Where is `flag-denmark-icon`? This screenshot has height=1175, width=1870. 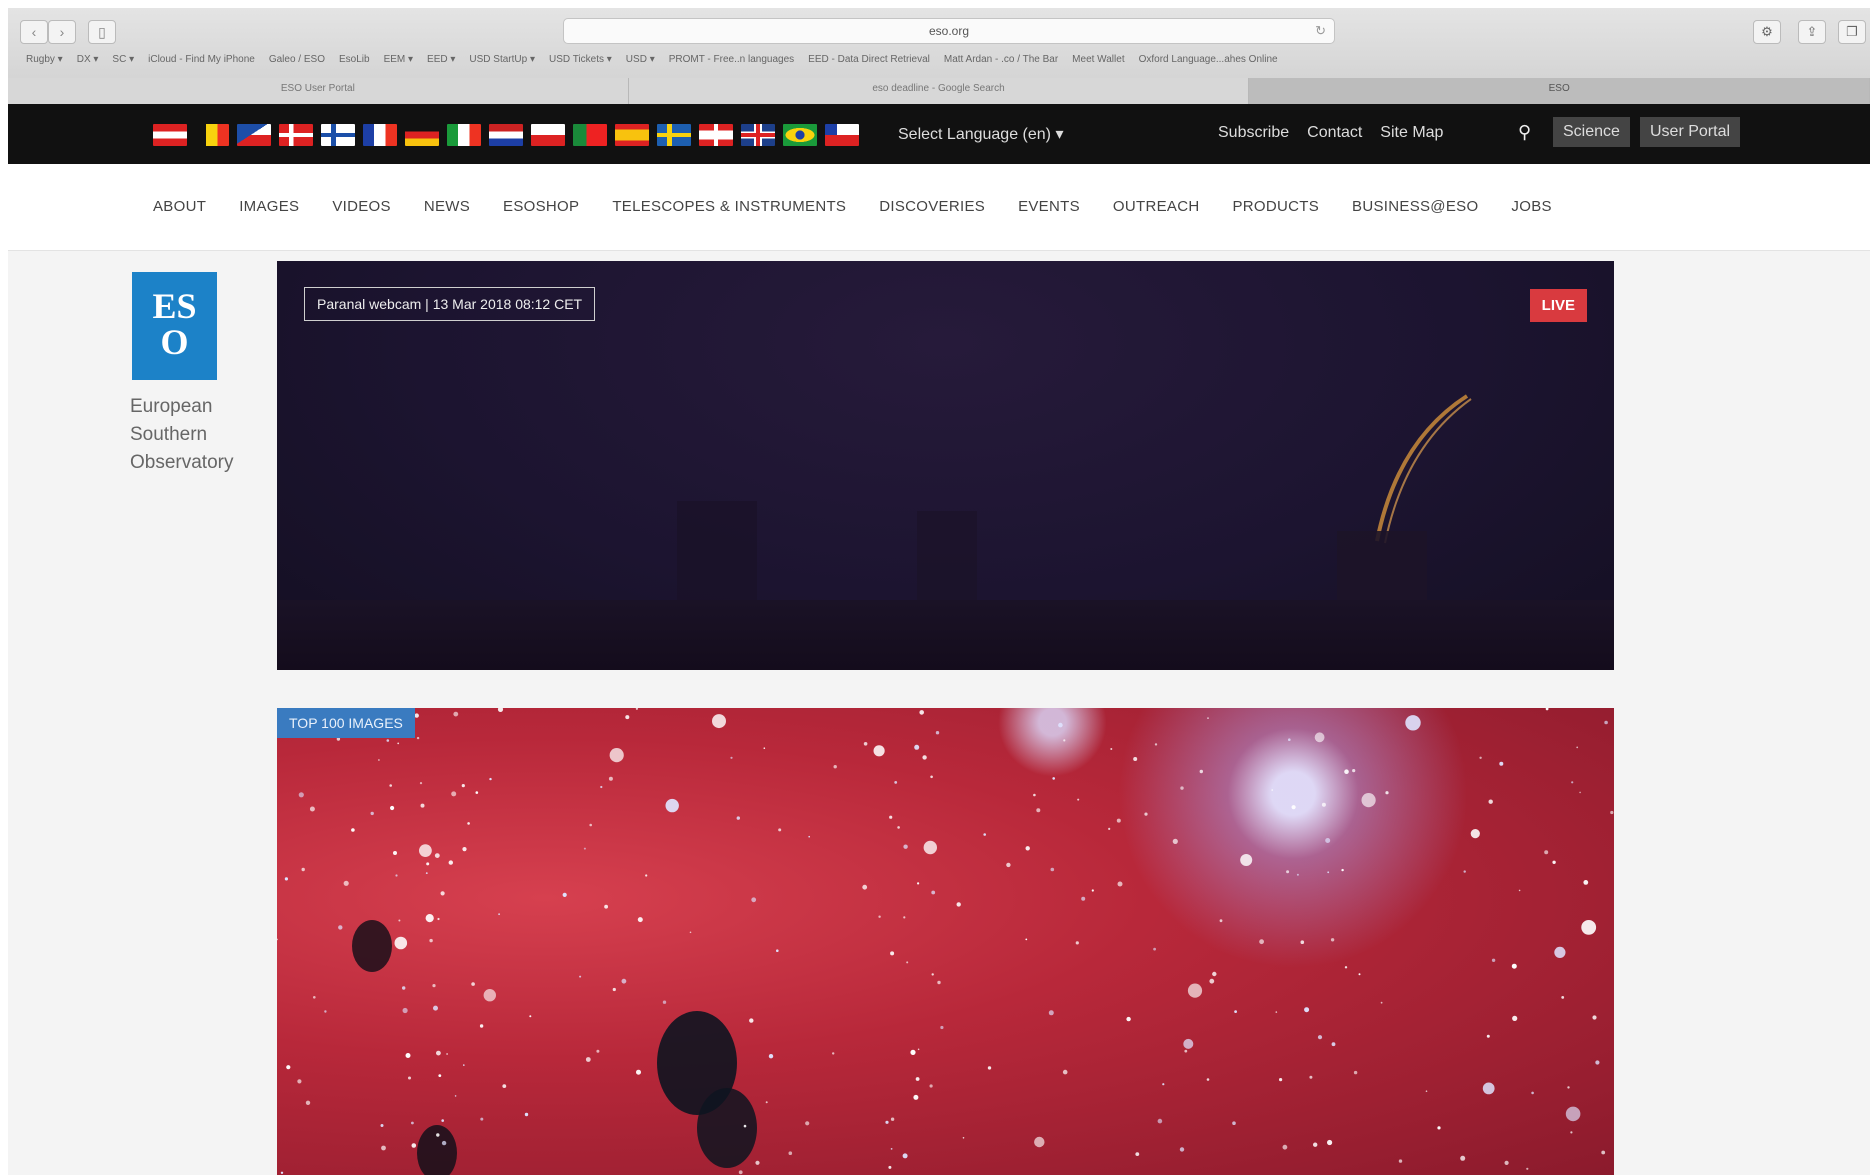 flag-denmark-icon is located at coordinates (296, 135).